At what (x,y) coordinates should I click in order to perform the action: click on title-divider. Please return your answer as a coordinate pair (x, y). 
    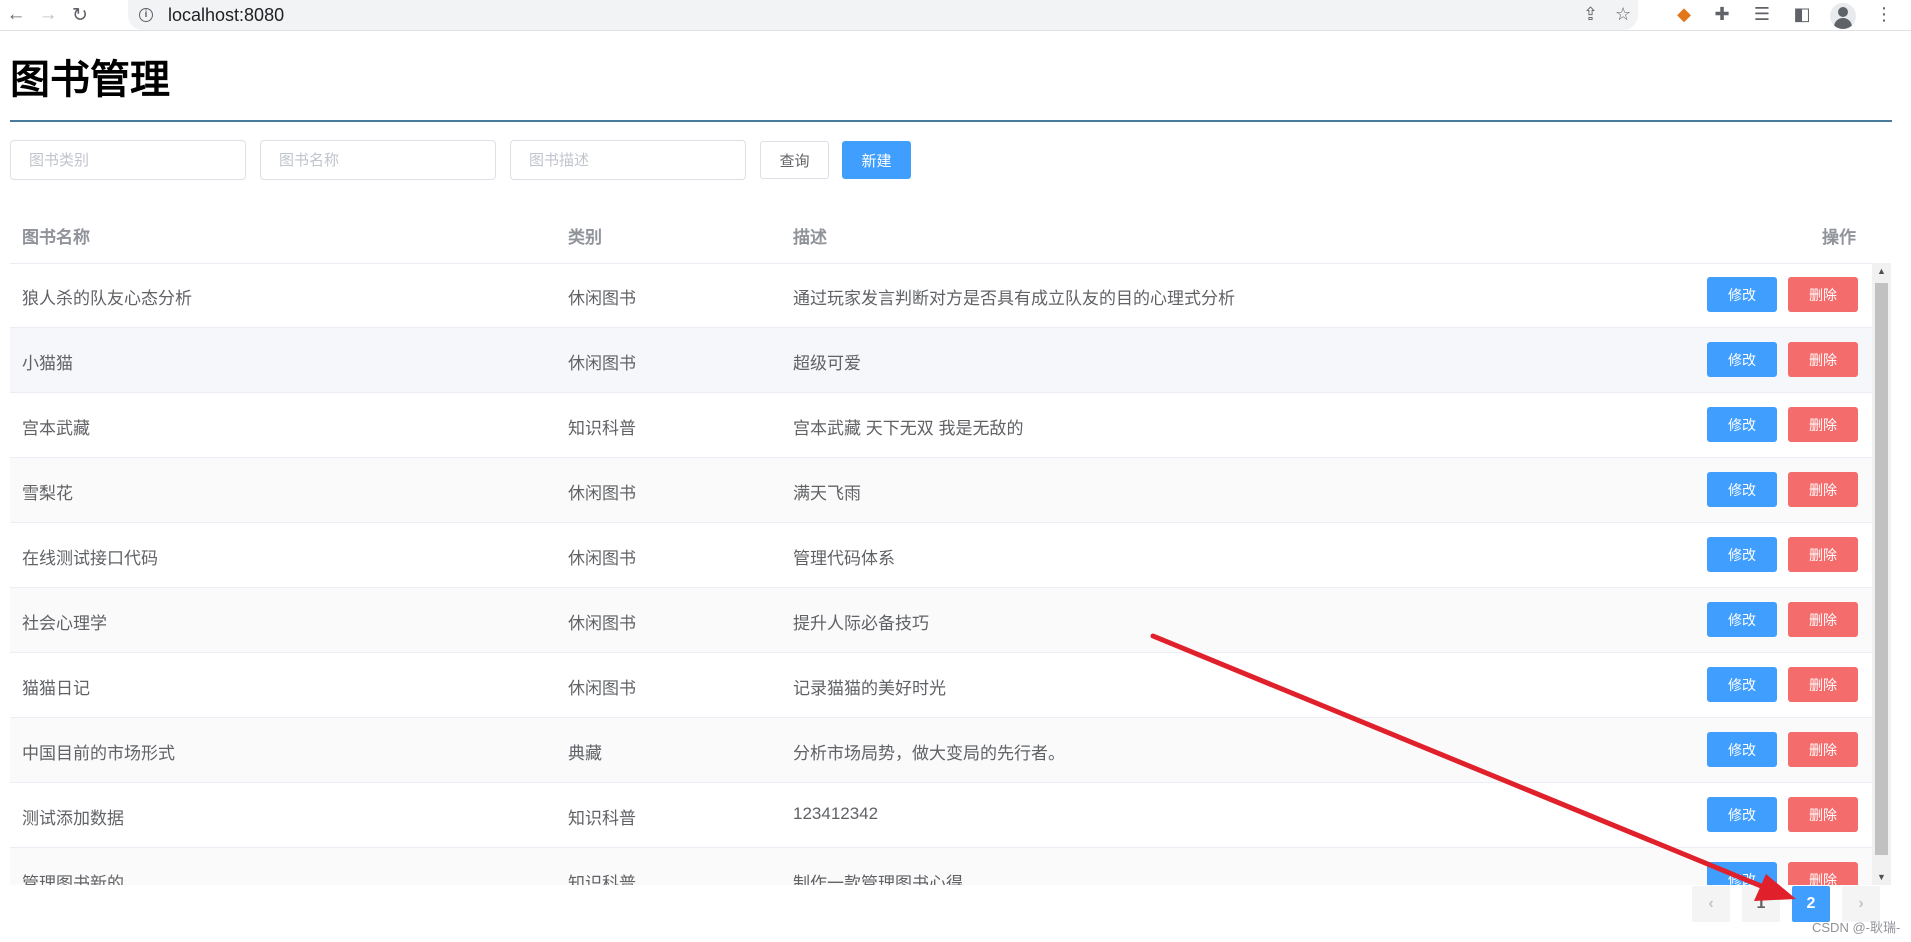
    Looking at the image, I should click on (951, 121).